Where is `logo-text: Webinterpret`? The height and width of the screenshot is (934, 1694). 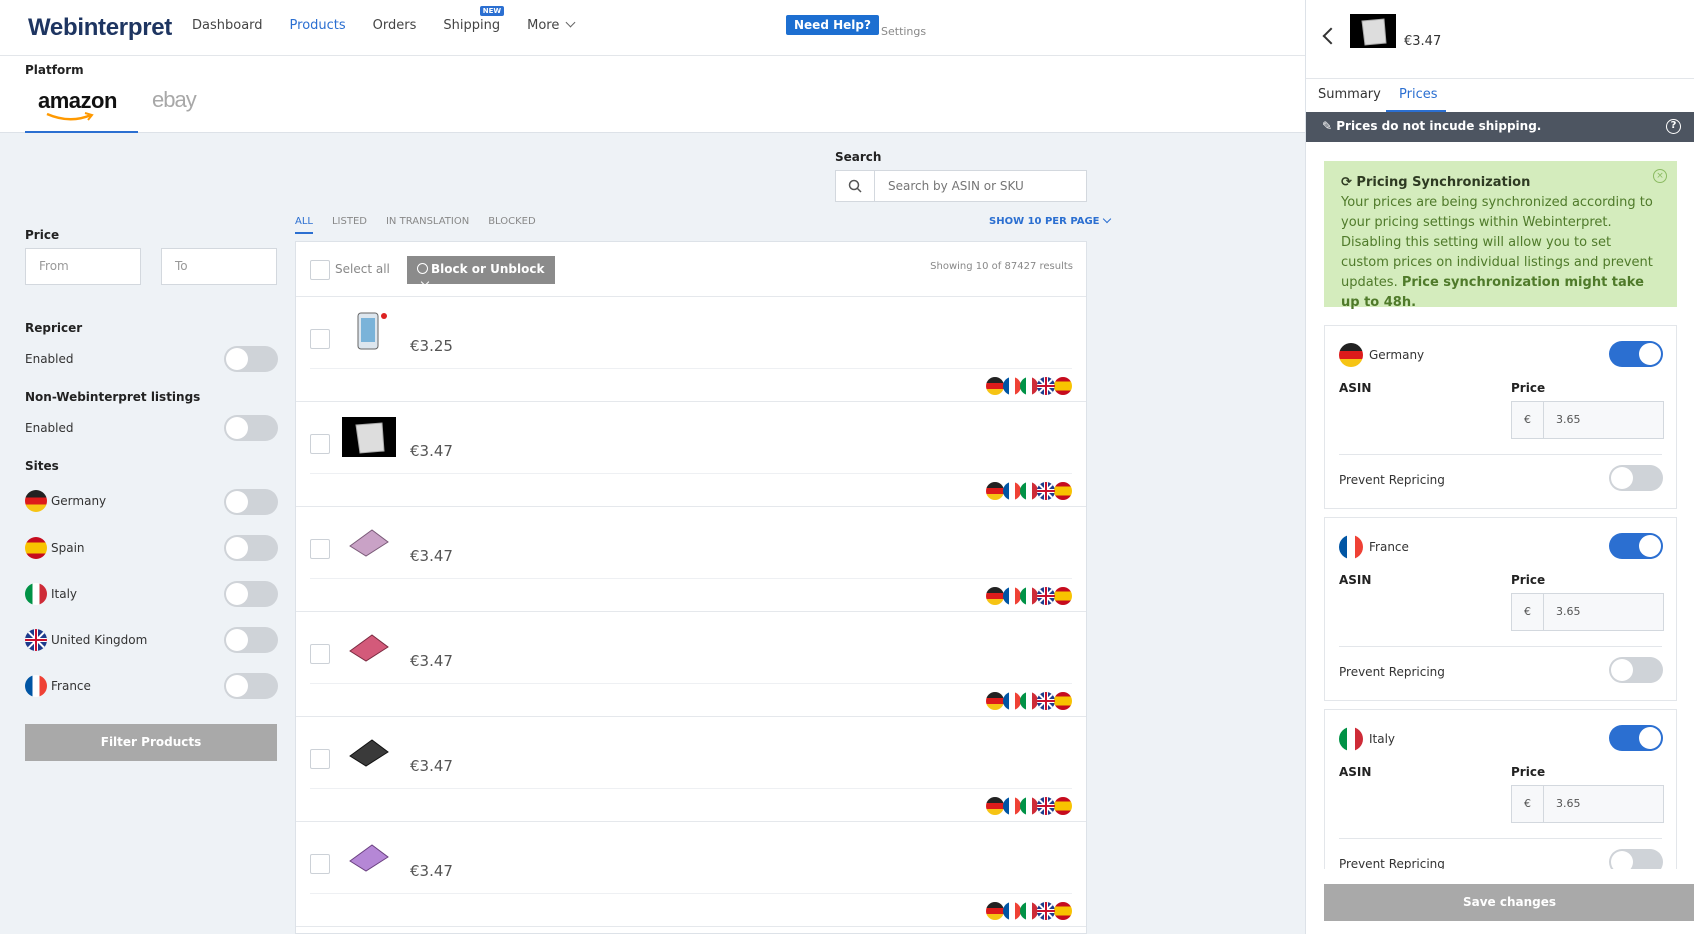
logo-text: Webinterpret is located at coordinates (100, 27).